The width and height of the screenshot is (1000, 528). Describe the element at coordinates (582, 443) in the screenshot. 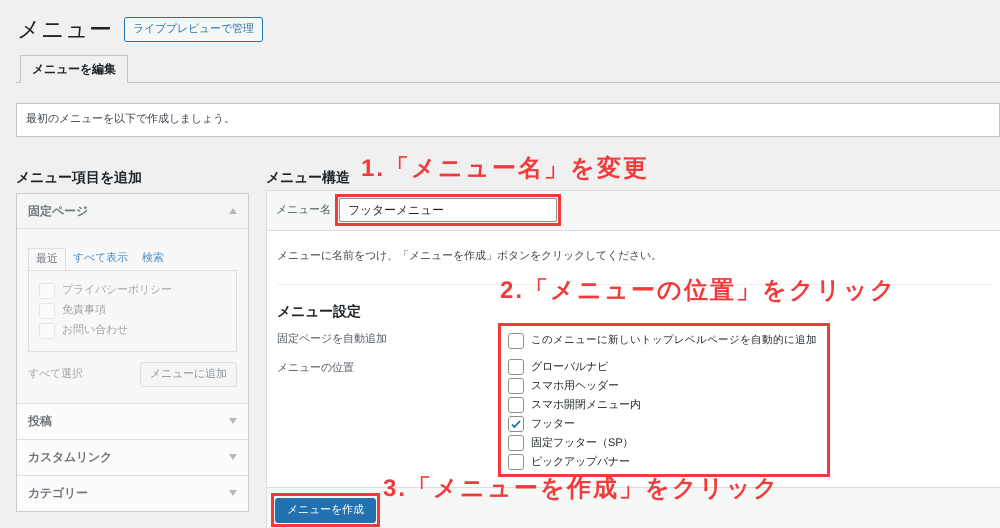

I see `option-label: 固定フッター（SP）` at that location.